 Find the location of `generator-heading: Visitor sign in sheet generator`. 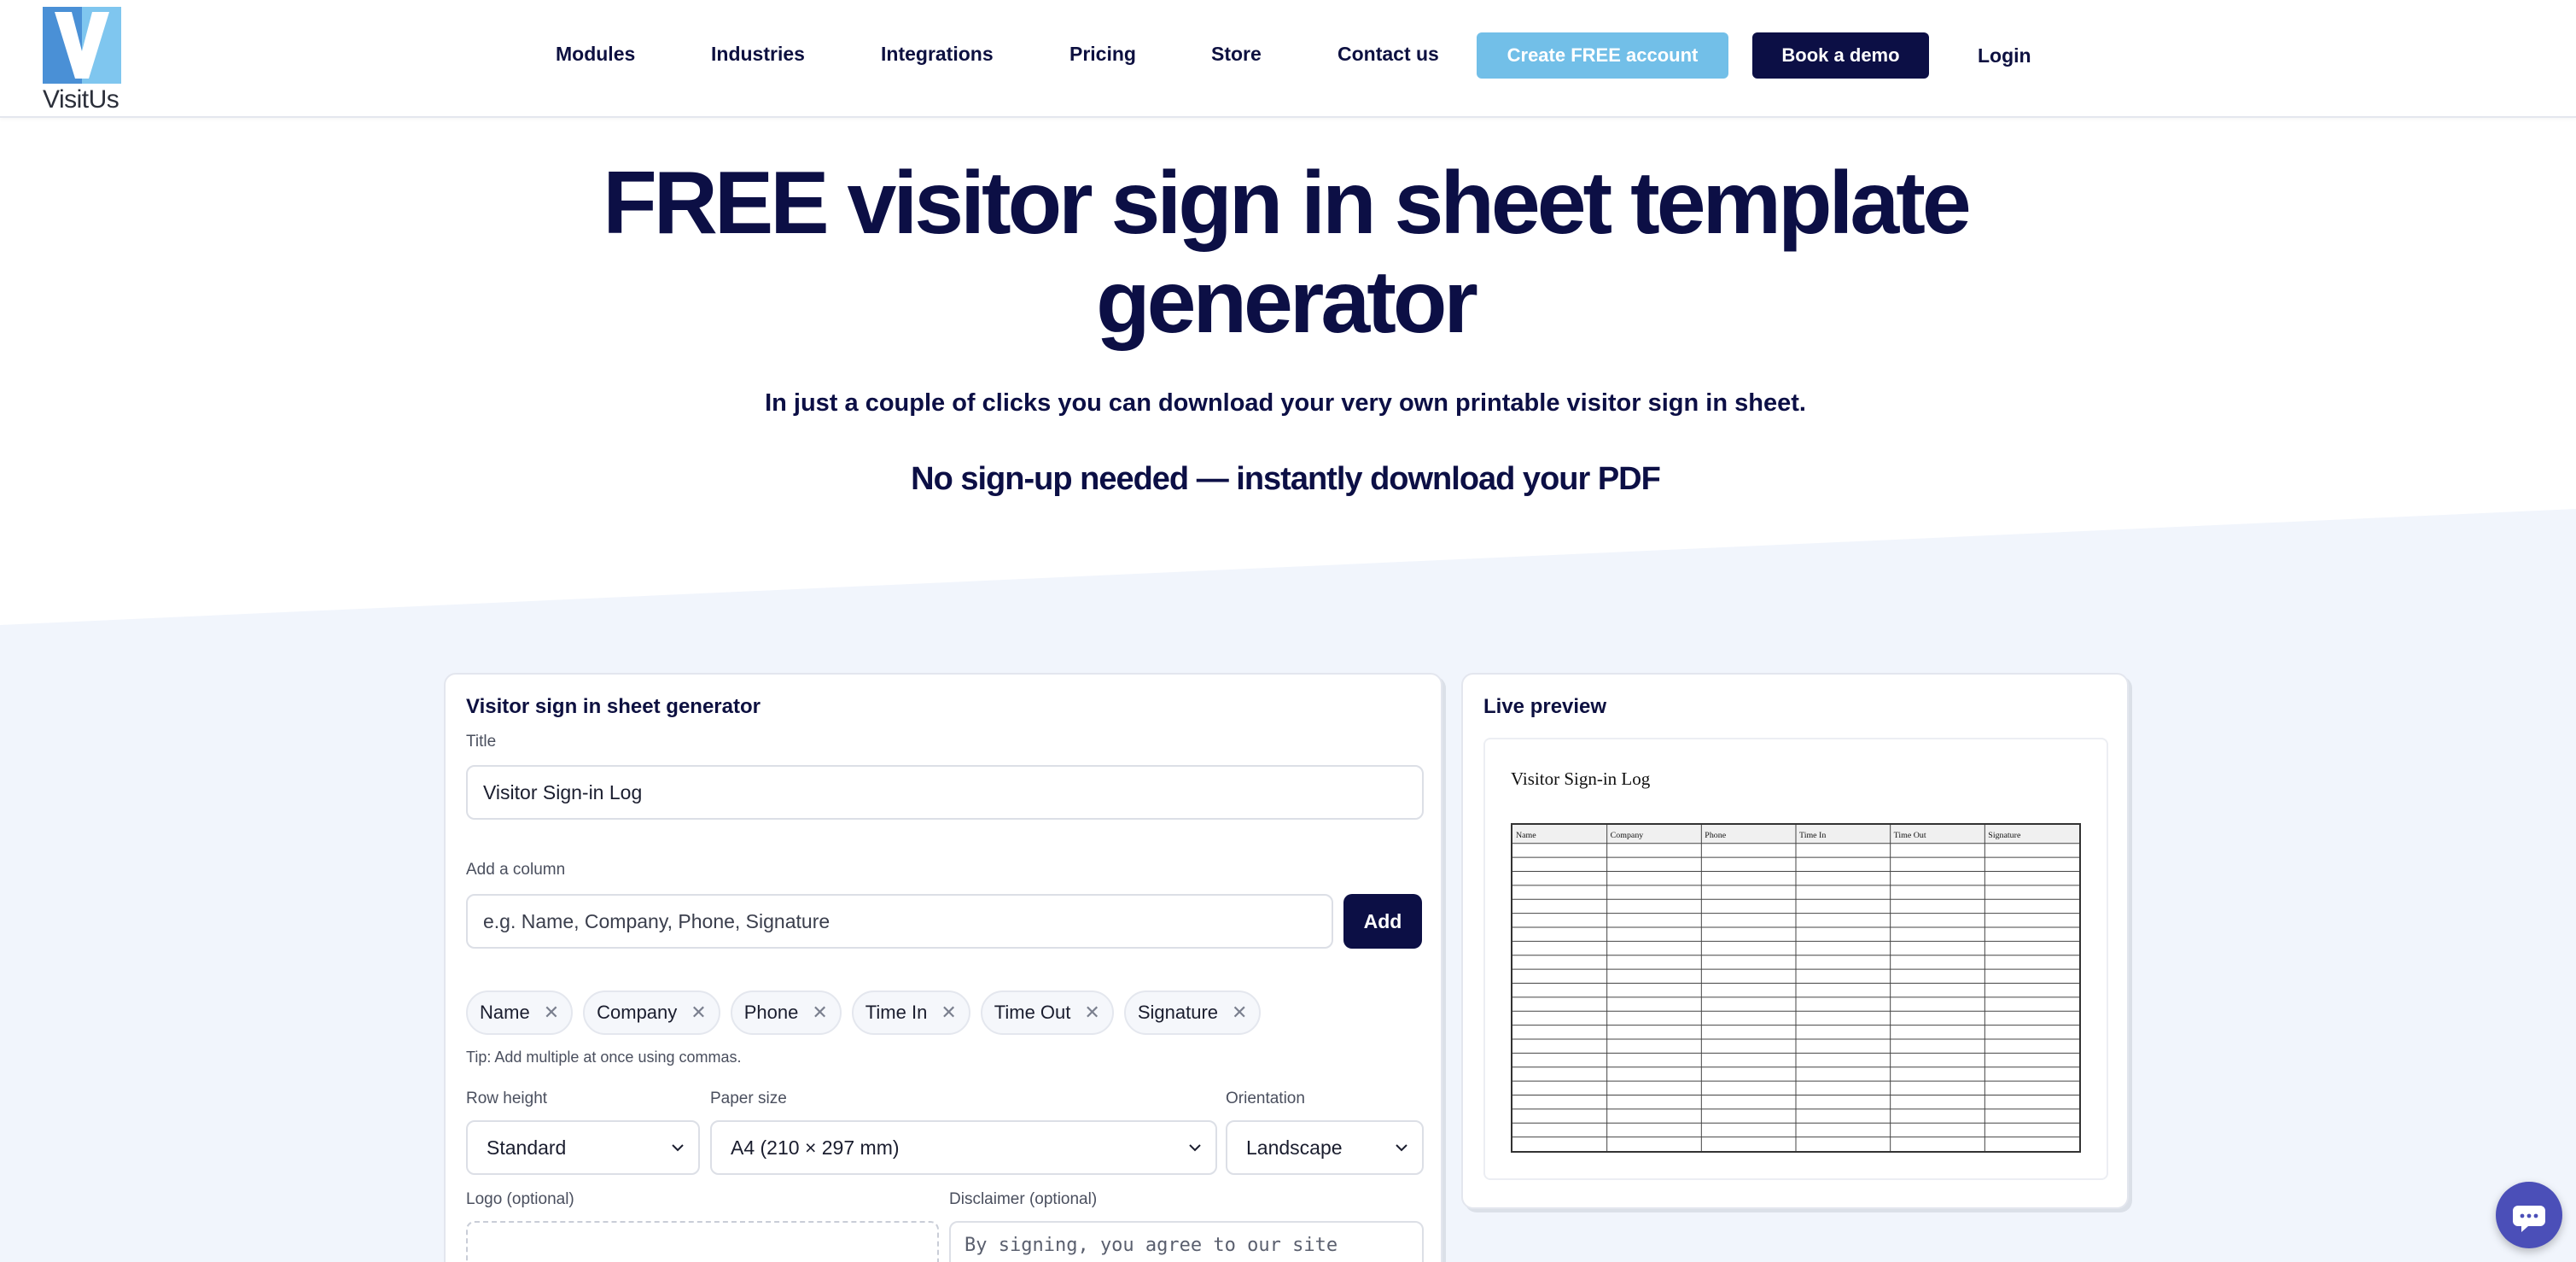

generator-heading: Visitor sign in sheet generator is located at coordinates (613, 706).